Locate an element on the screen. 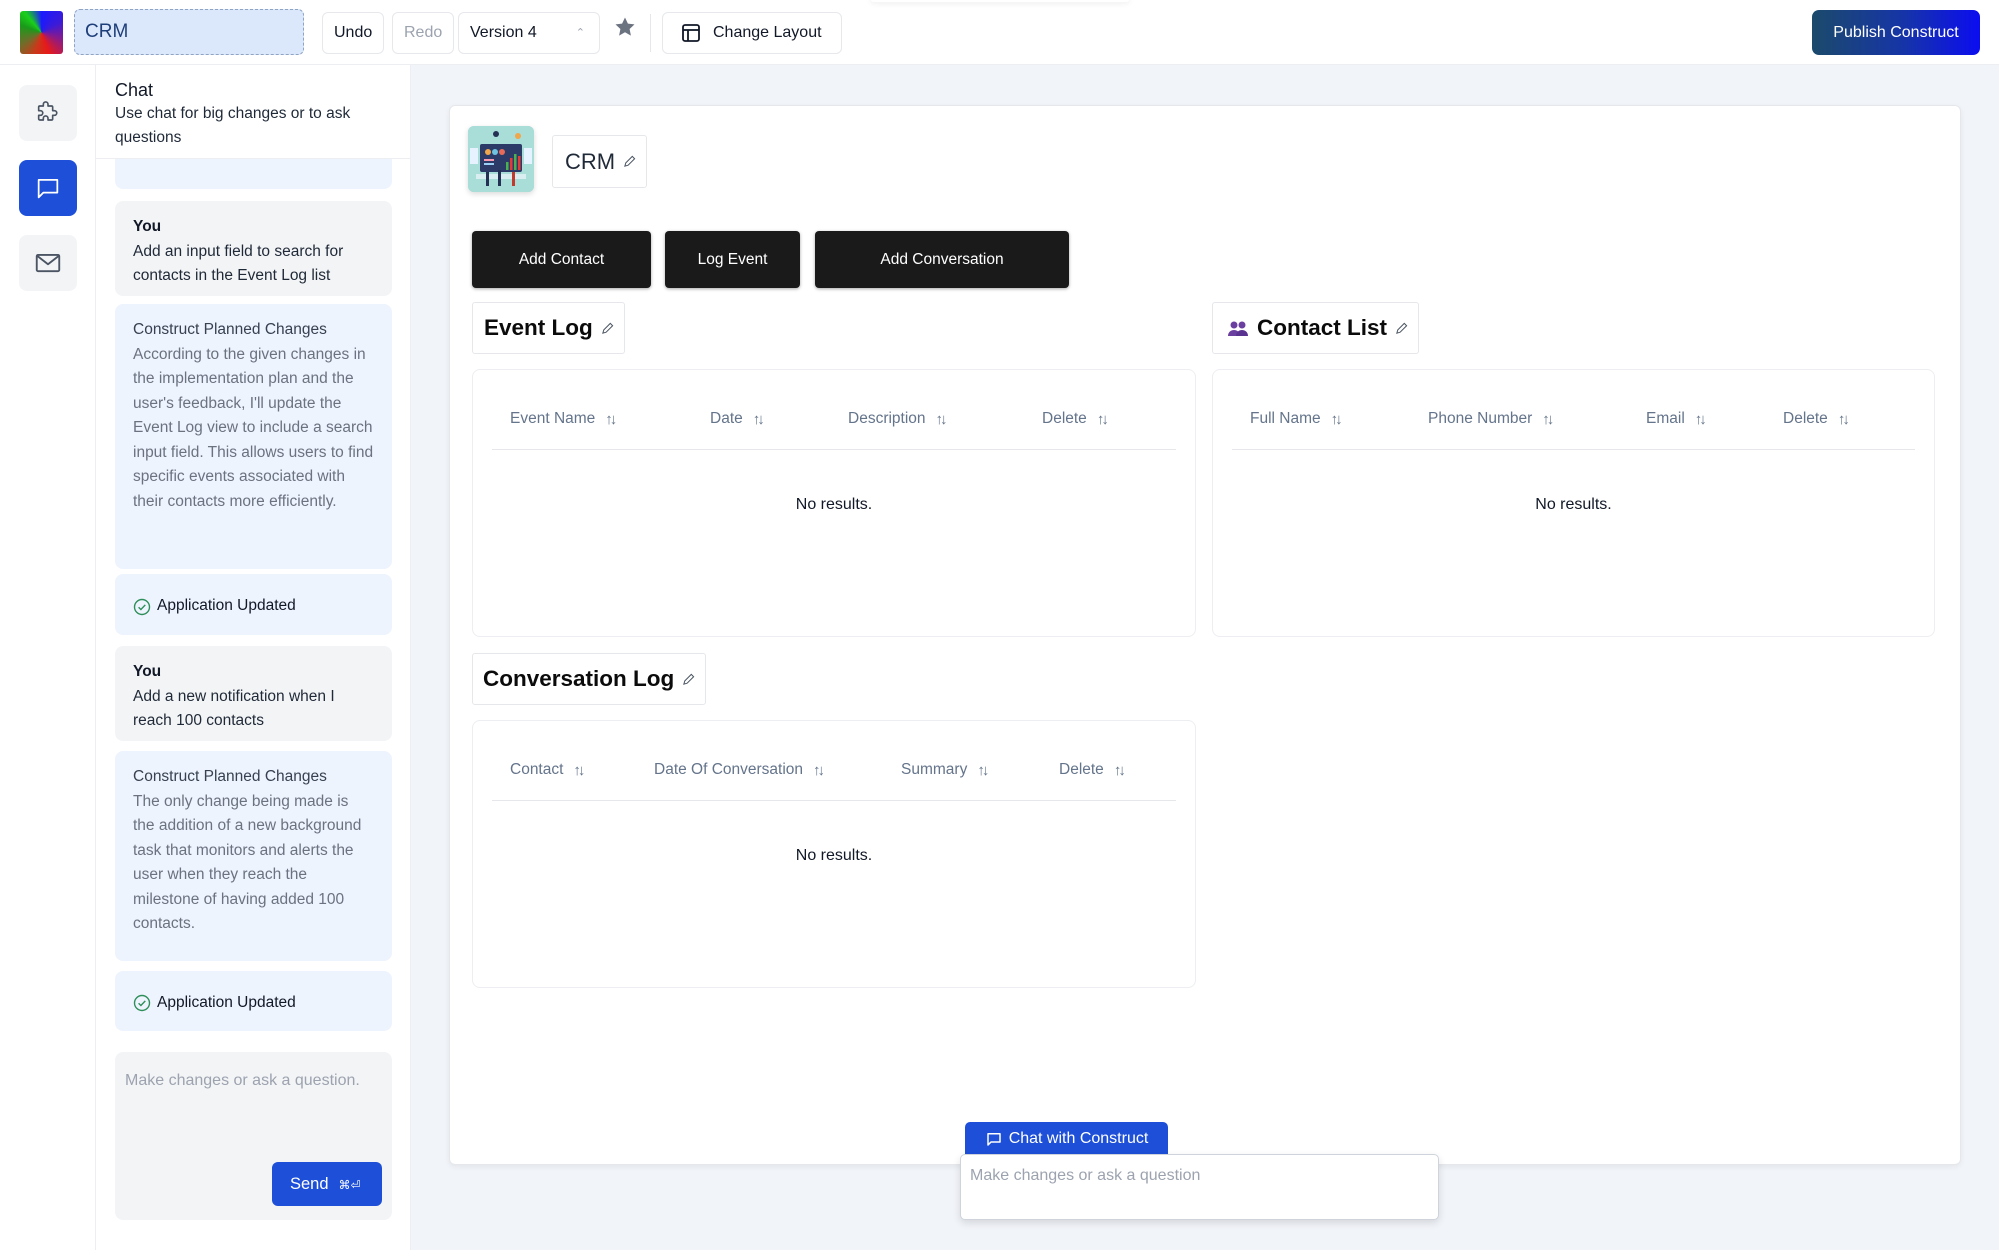 This screenshot has width=1999, height=1250. column-header-date: Date ↑↓ is located at coordinates (737, 419).